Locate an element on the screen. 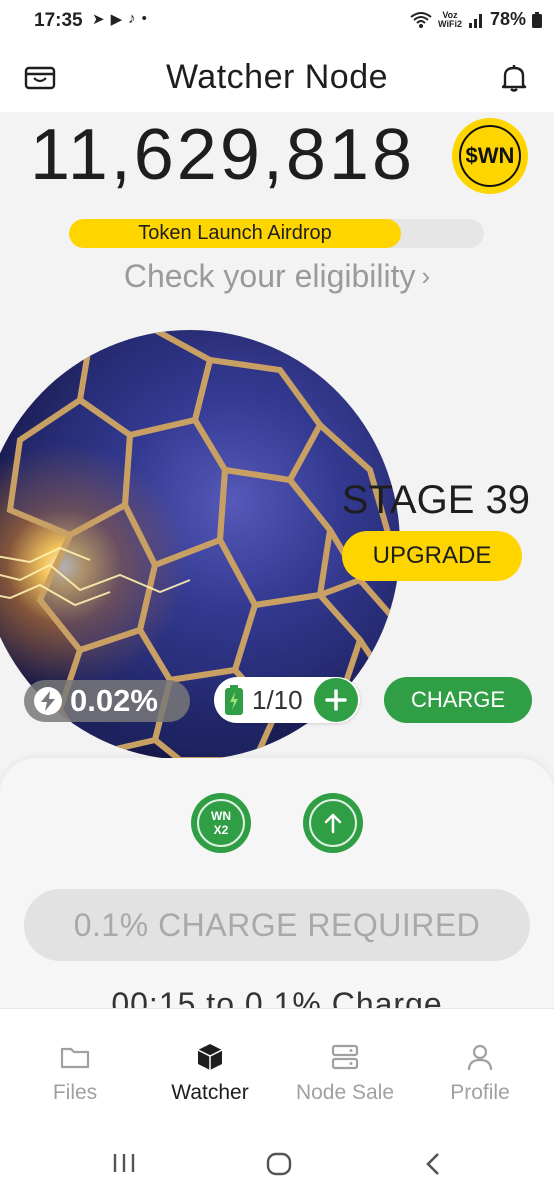 The height and width of the screenshot is (1200, 554). wn-ring is located at coordinates (221, 823).